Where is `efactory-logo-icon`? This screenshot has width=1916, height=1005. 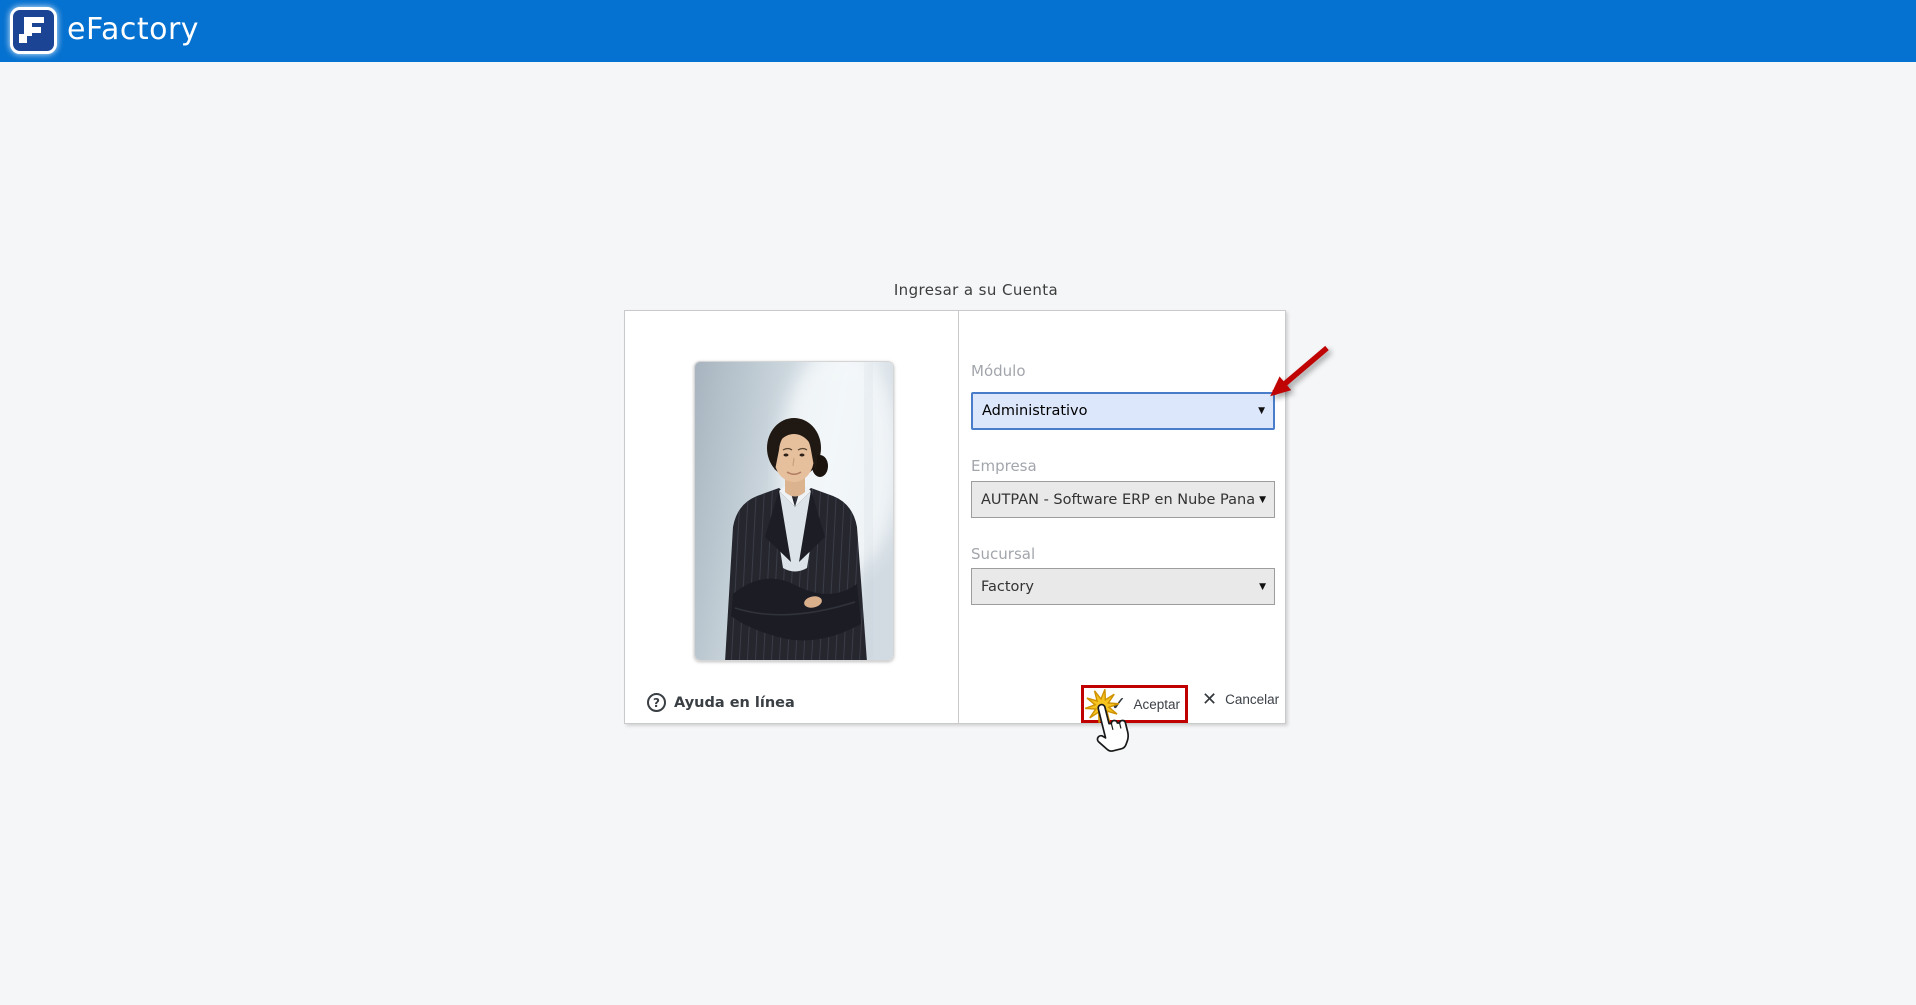
efactory-logo-icon is located at coordinates (33, 30).